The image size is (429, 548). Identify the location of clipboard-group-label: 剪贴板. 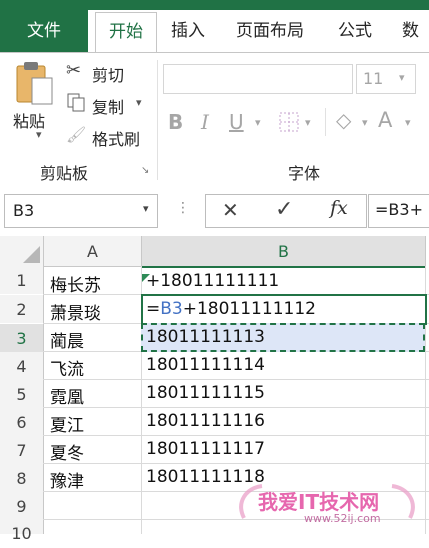
(64, 173).